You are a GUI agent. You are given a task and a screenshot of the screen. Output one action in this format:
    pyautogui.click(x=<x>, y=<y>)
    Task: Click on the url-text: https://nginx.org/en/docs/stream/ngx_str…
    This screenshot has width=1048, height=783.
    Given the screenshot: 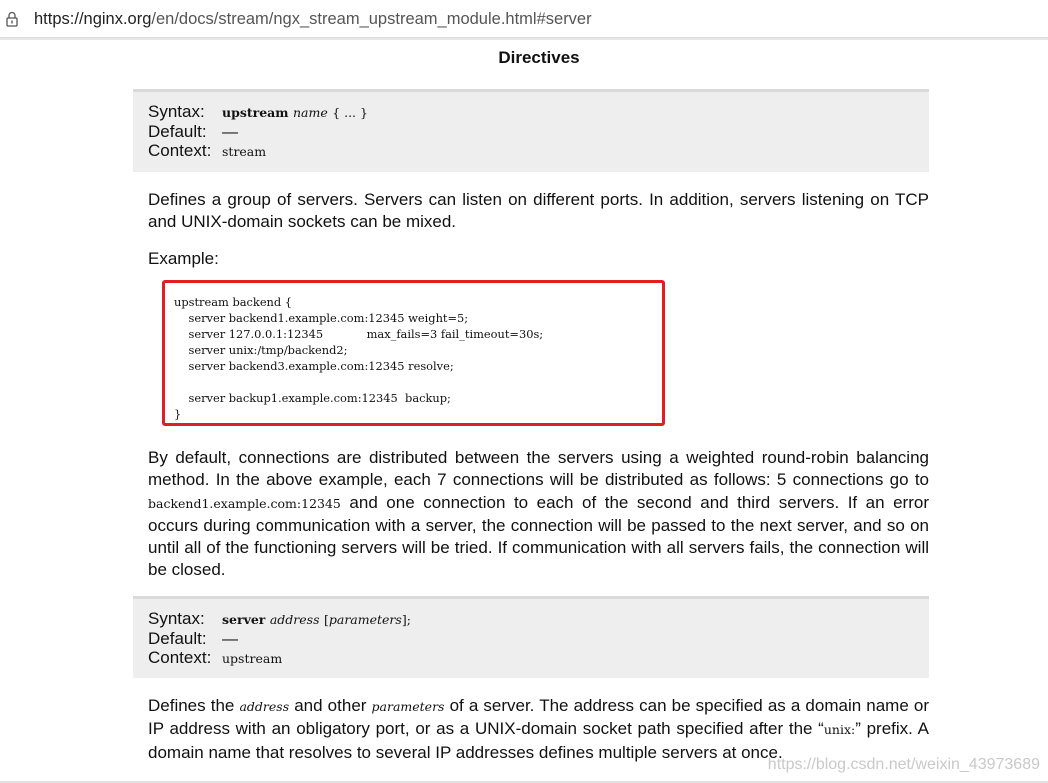 What is the action you would take?
    pyautogui.click(x=313, y=19)
    